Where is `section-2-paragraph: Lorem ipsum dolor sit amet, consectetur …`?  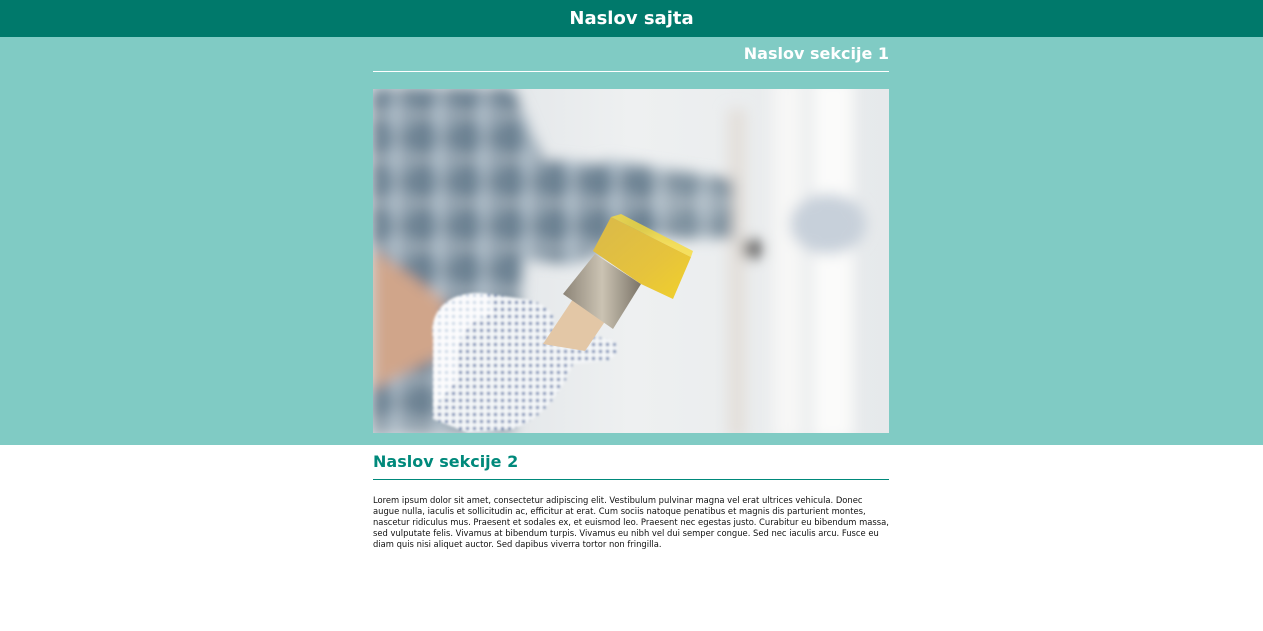
section-2-paragraph: Lorem ipsum dolor sit amet, consectetur … is located at coordinates (631, 522).